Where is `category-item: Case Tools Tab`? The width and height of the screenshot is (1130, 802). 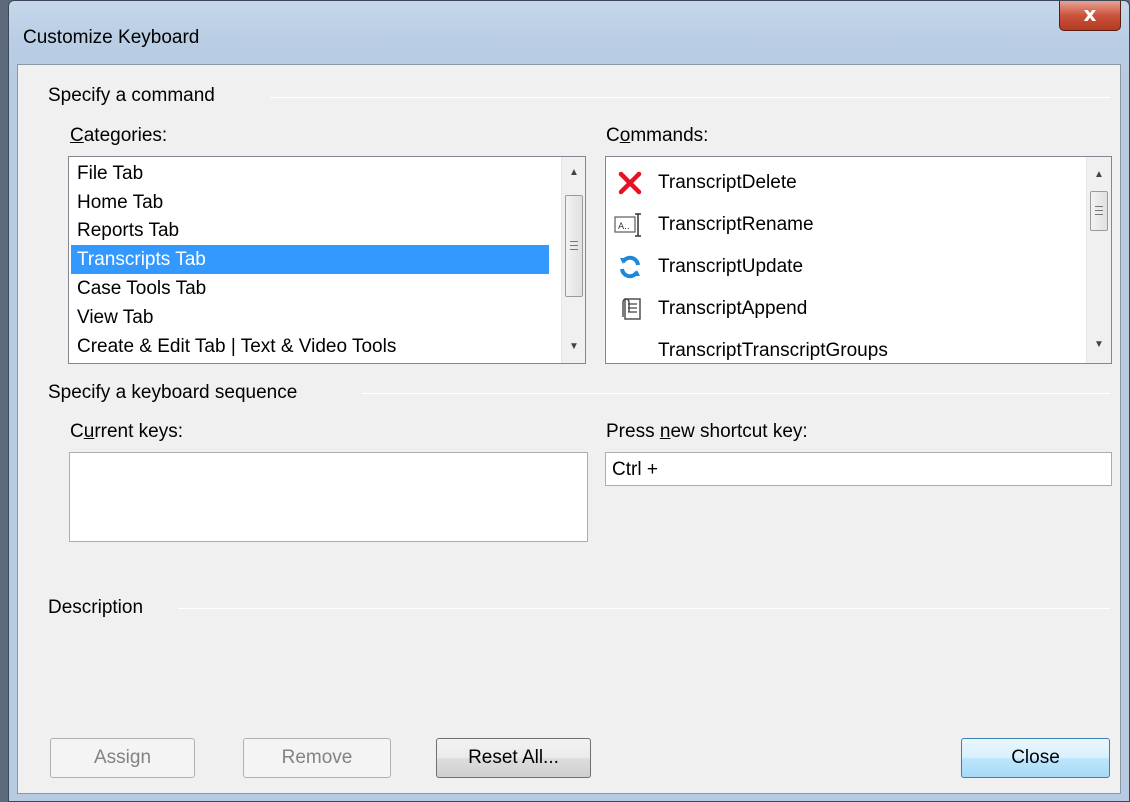
category-item: Case Tools Tab is located at coordinates (310, 288).